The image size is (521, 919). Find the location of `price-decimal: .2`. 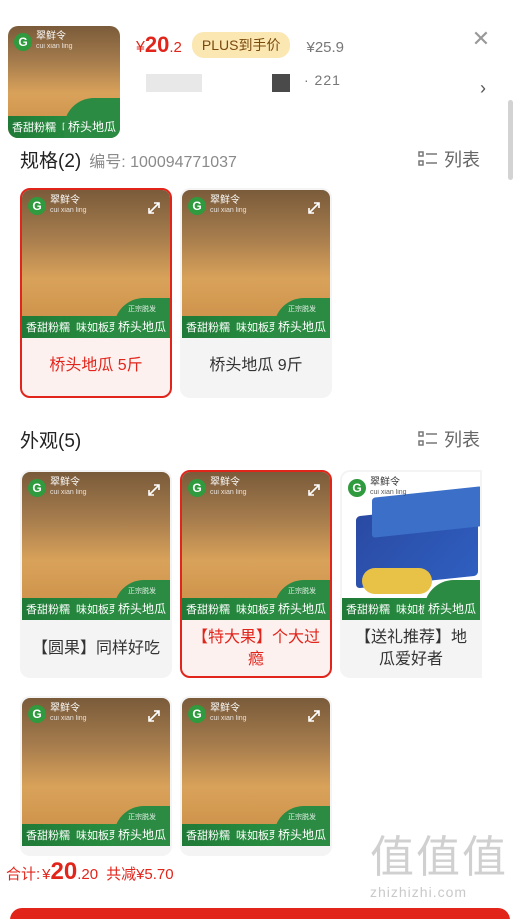

price-decimal: .2 is located at coordinates (175, 47).